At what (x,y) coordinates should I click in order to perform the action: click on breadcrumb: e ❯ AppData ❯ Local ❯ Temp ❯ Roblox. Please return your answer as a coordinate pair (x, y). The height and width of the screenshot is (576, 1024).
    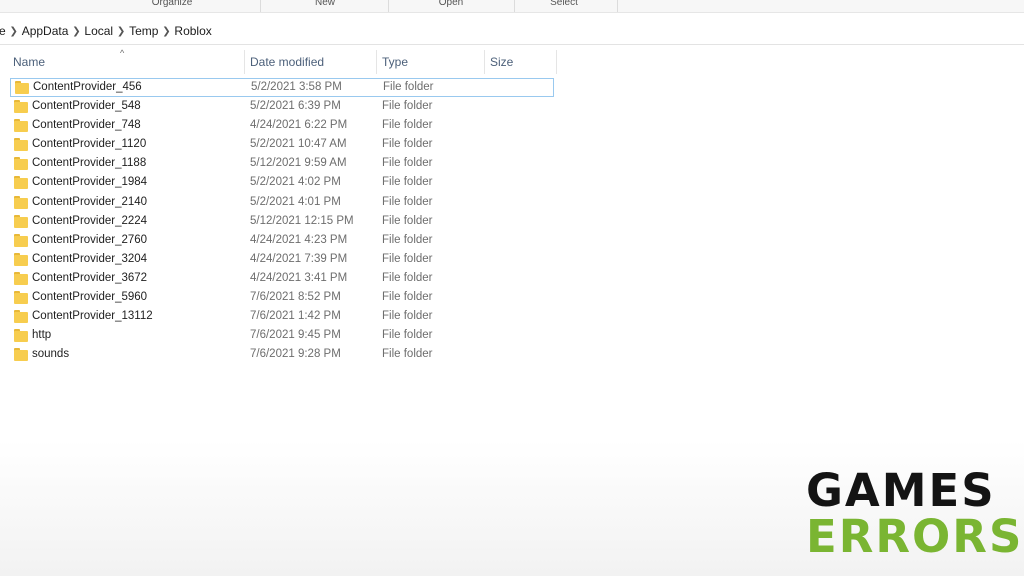
    Looking at the image, I should click on (512, 31).